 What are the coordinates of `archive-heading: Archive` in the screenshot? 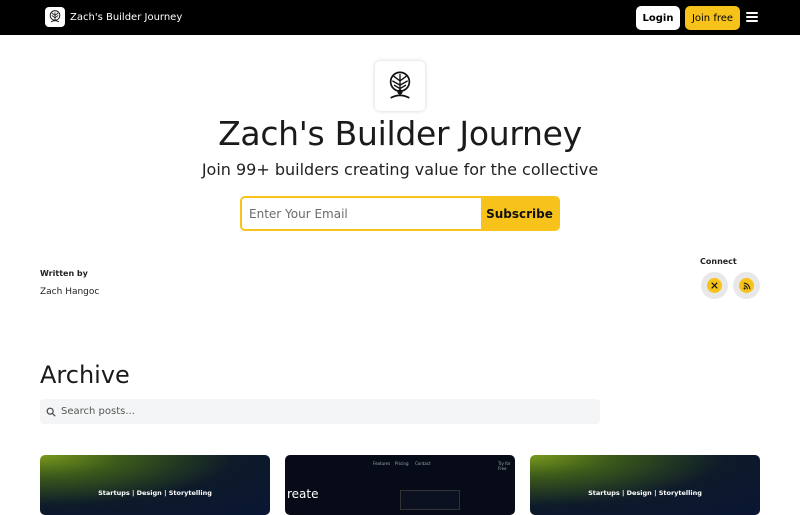 It's located at (85, 375).